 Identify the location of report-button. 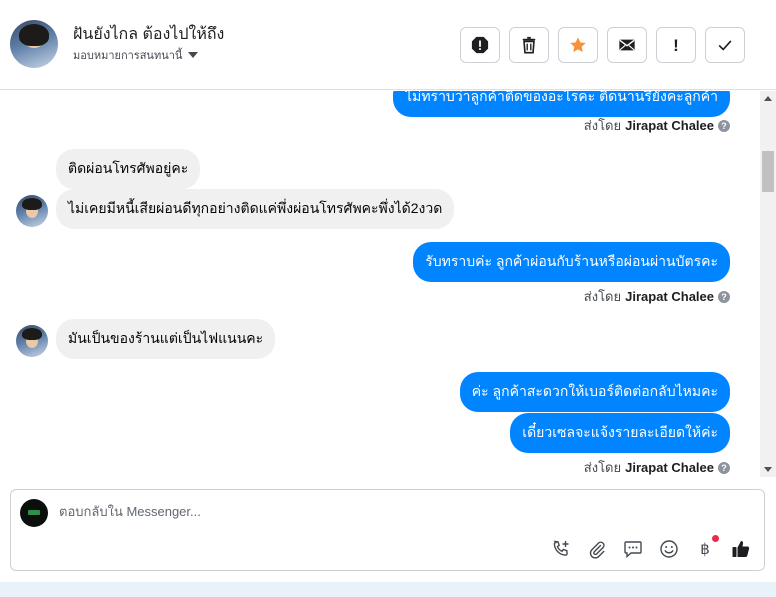
(480, 45).